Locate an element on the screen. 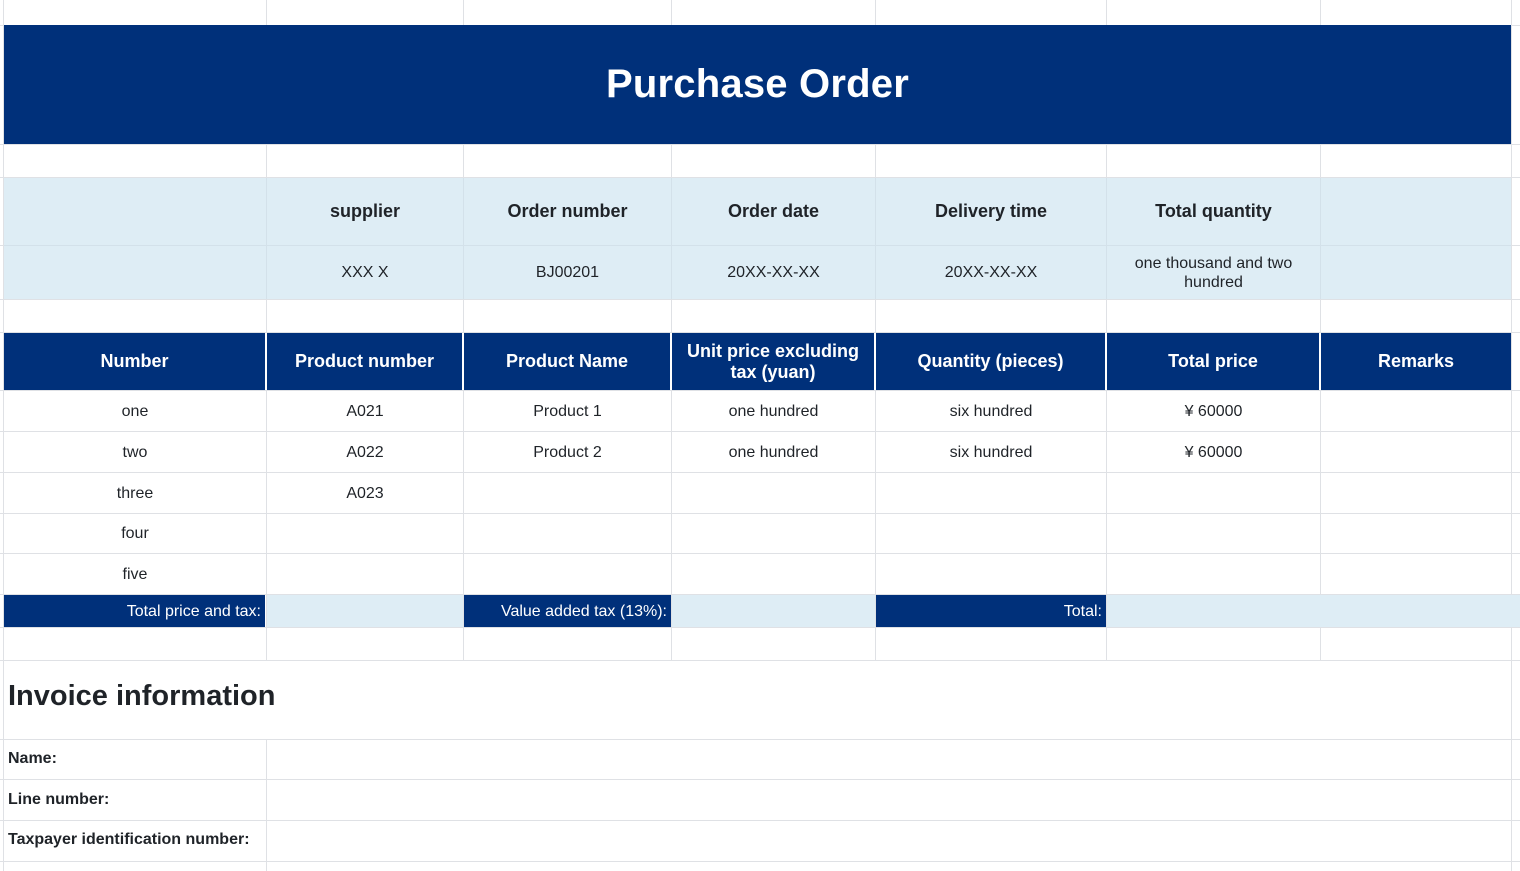 The height and width of the screenshot is (871, 1520). cell-number: five is located at coordinates (135, 574).